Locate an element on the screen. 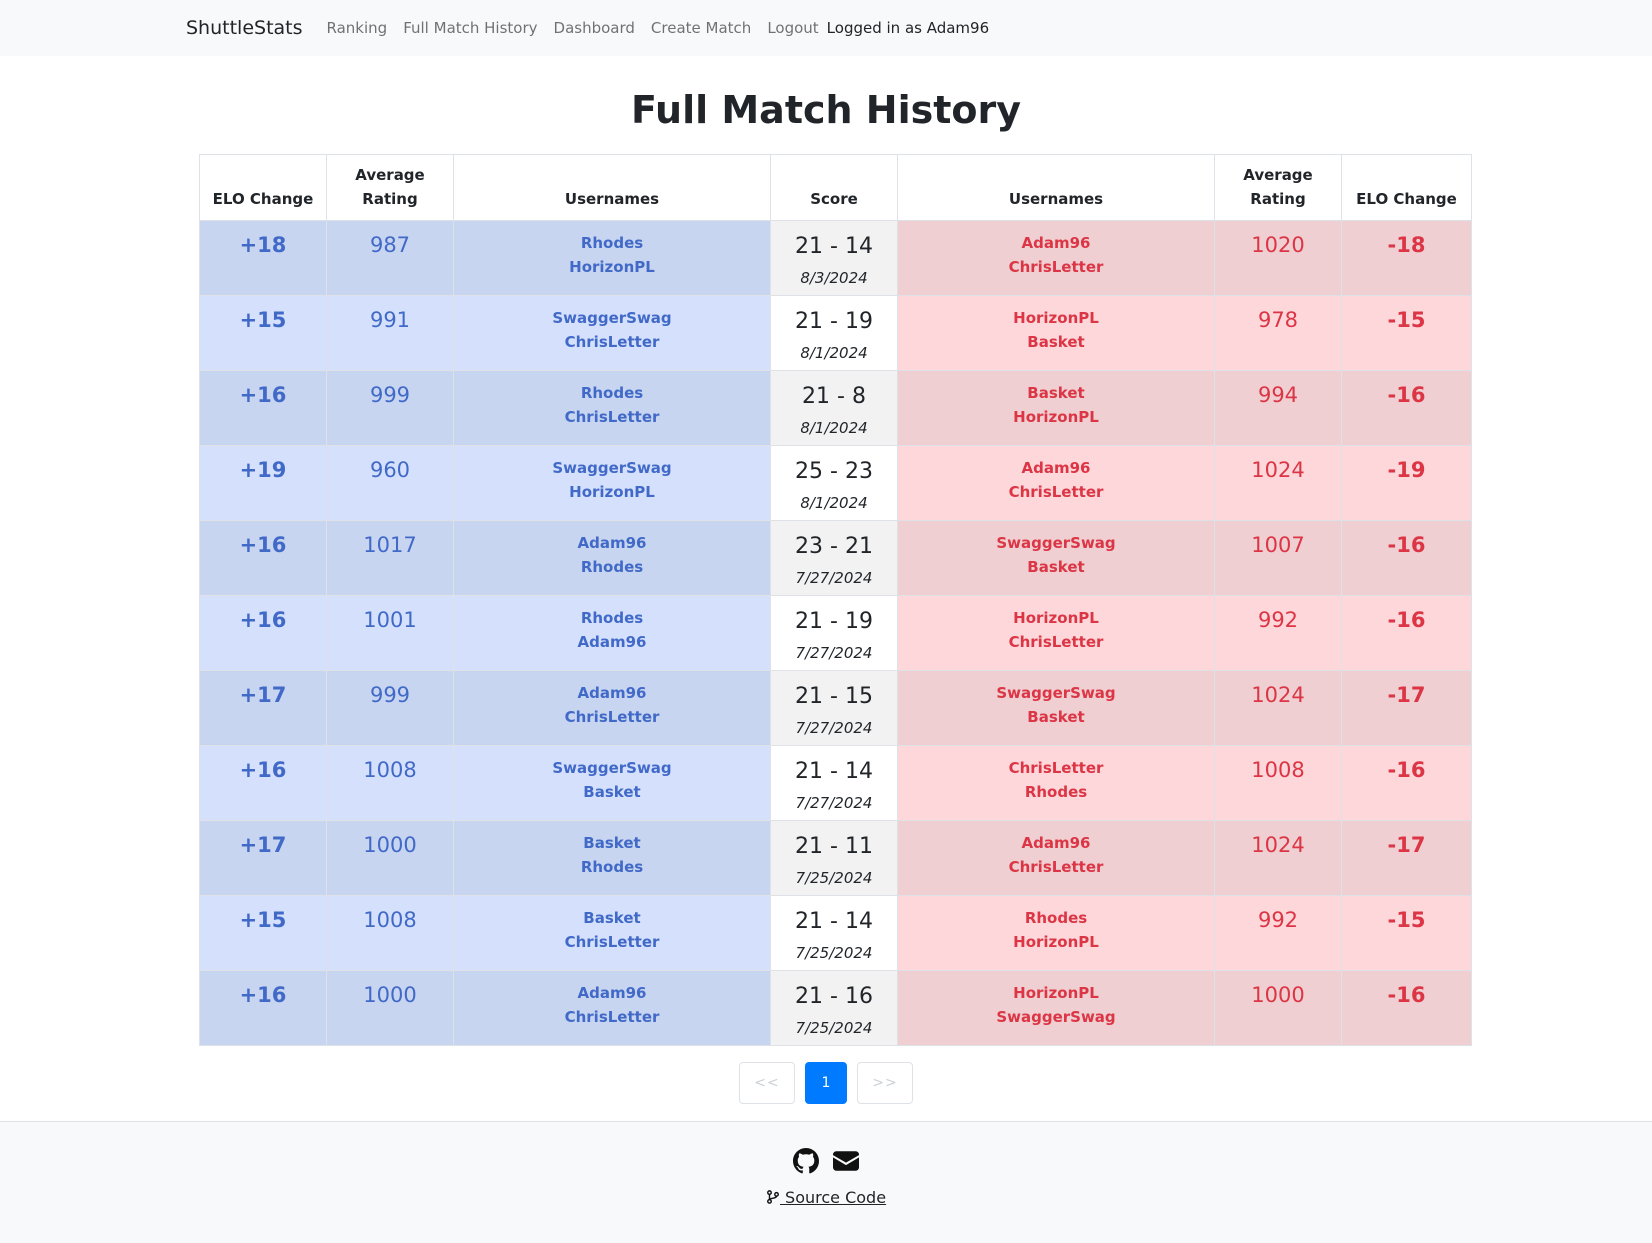 The image size is (1652, 1243). score-cell: 21 - 14 8/3/2024 is located at coordinates (834, 258).